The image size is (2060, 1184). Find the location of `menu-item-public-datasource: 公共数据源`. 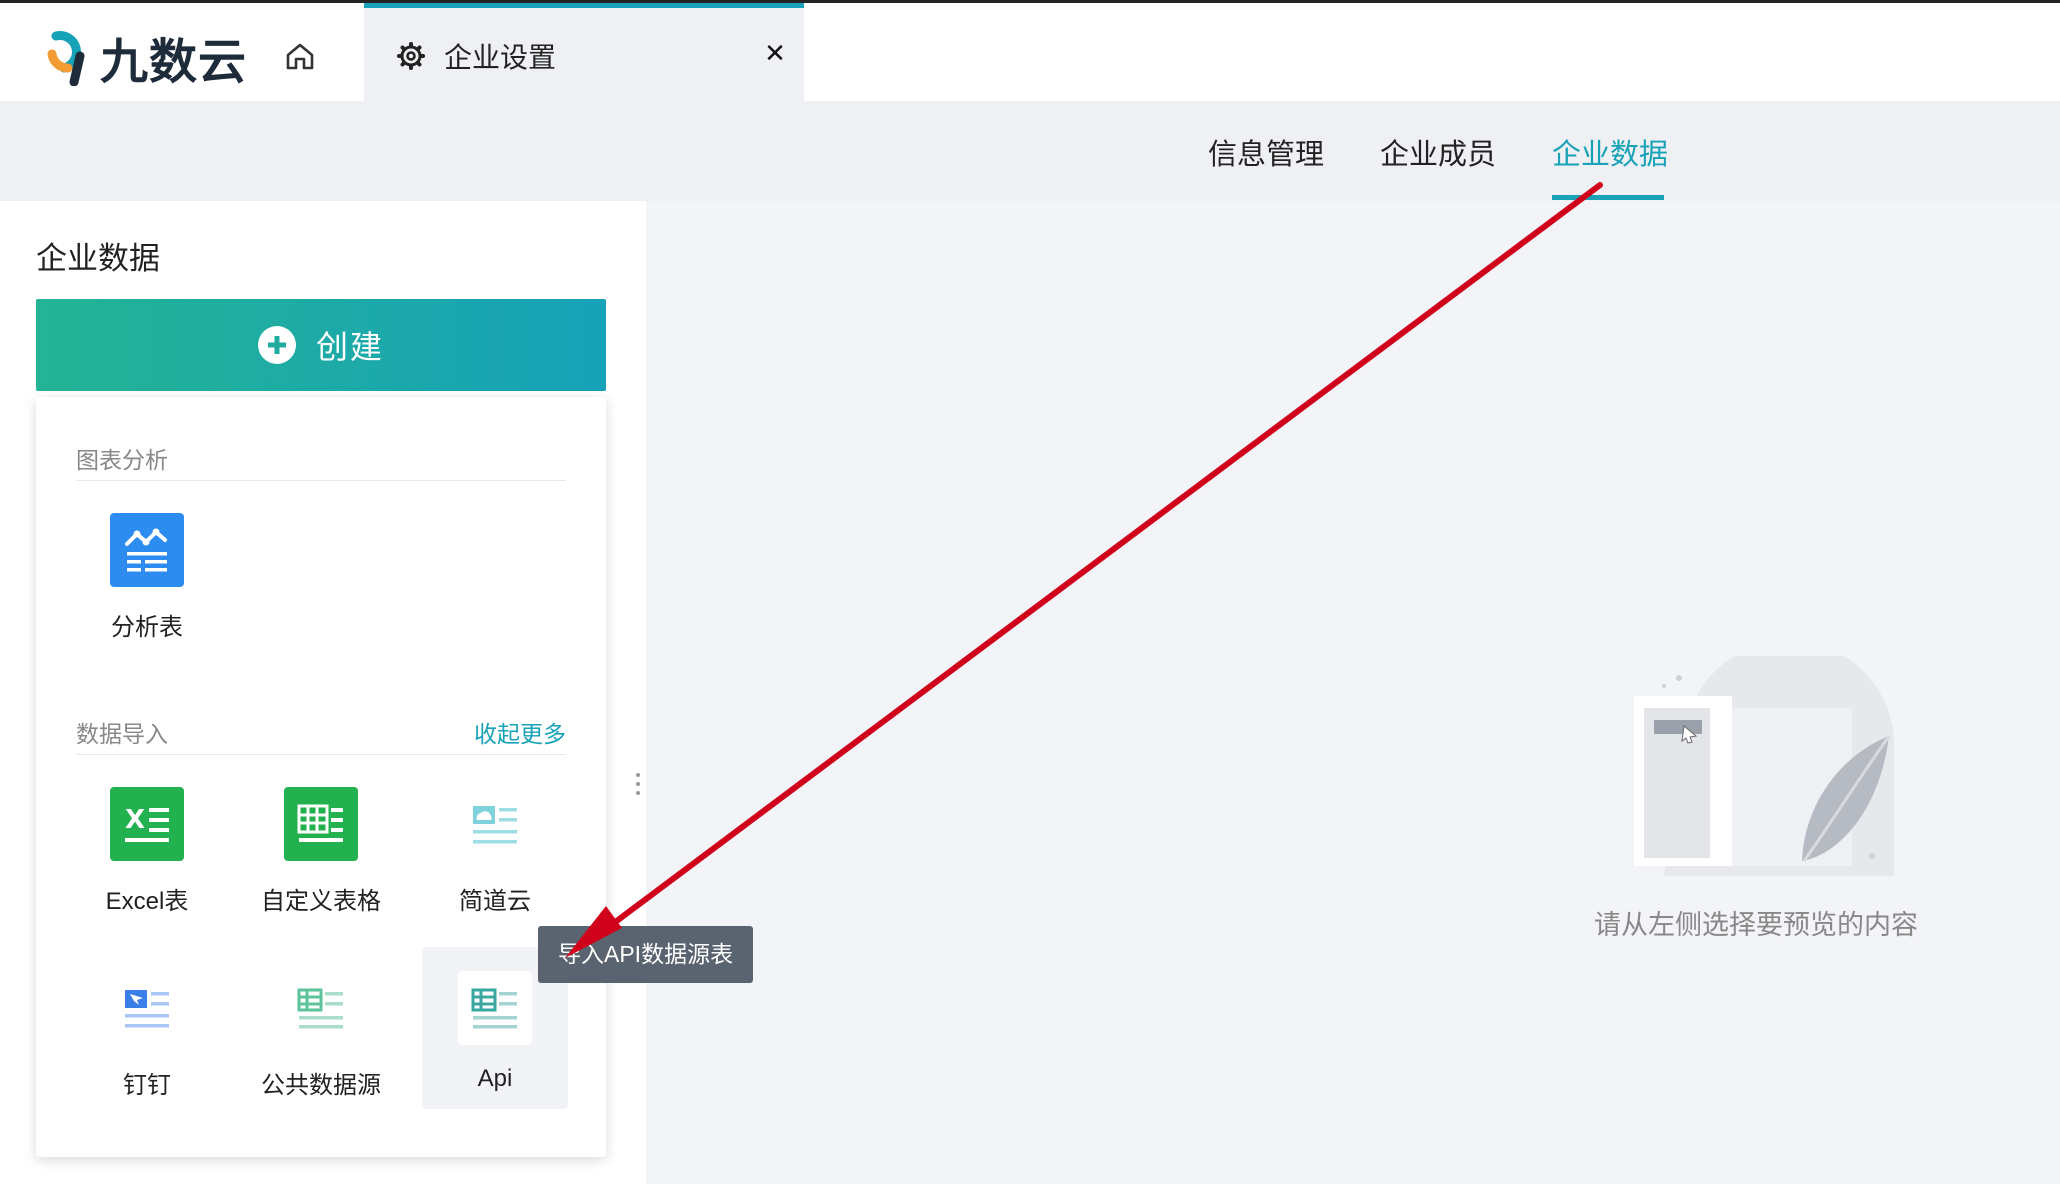

menu-item-public-datasource: 公共数据源 is located at coordinates (321, 1028).